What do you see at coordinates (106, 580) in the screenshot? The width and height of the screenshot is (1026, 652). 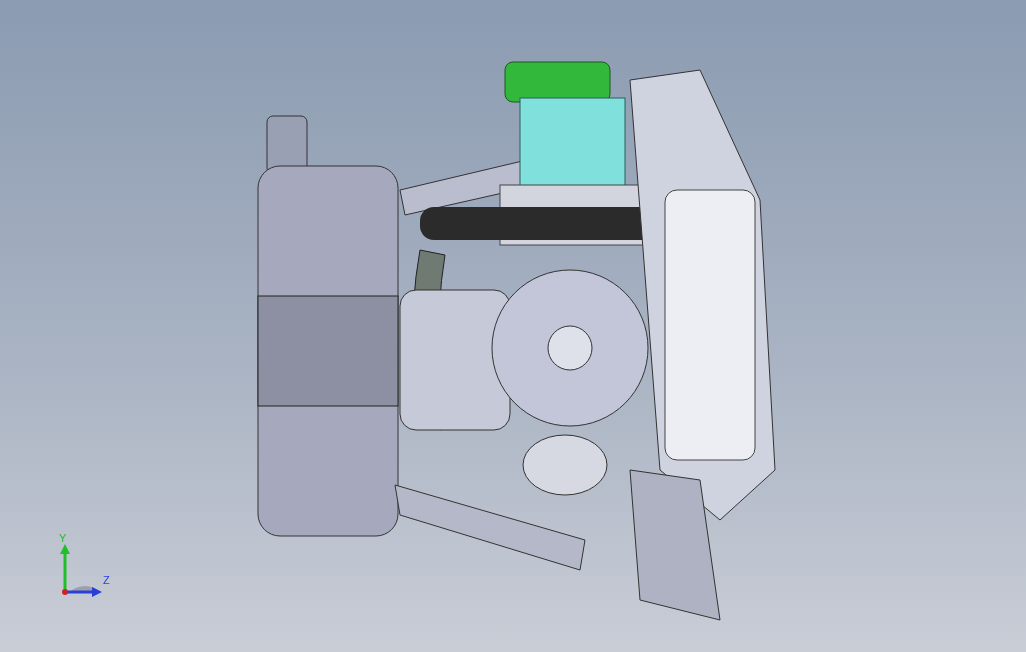 I see `axis-label: Z` at bounding box center [106, 580].